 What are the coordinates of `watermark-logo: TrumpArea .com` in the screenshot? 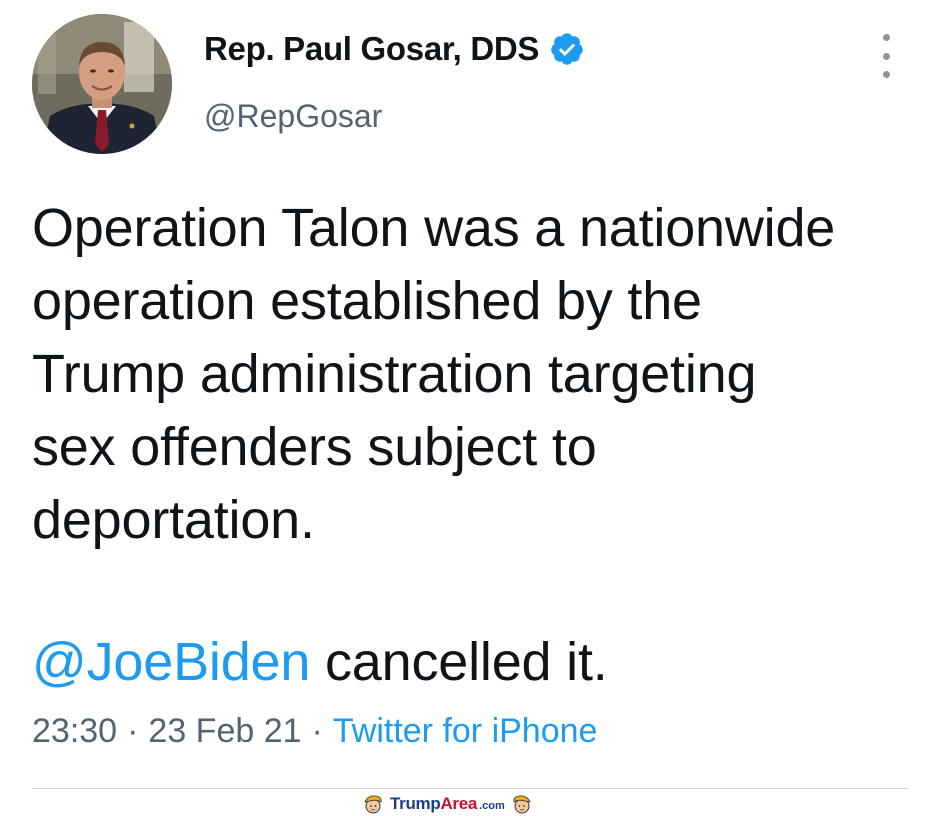 It's located at (447, 804).